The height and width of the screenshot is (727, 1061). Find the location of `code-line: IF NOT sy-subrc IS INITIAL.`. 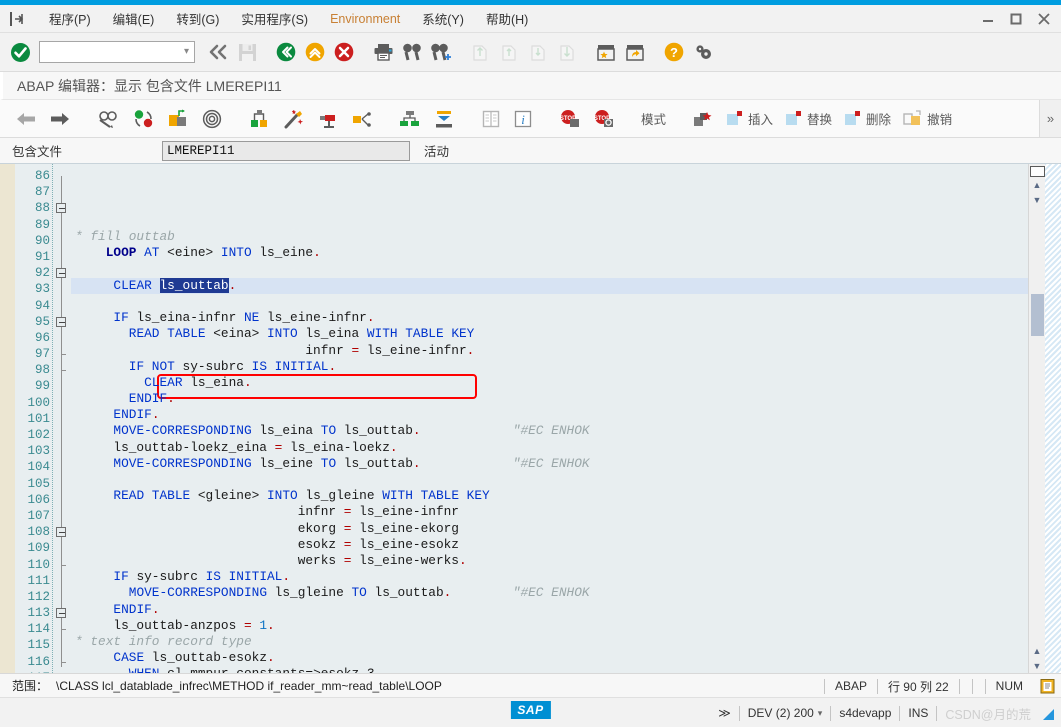

code-line: IF NOT sy-subrc IS INITIAL. is located at coordinates (549, 367).